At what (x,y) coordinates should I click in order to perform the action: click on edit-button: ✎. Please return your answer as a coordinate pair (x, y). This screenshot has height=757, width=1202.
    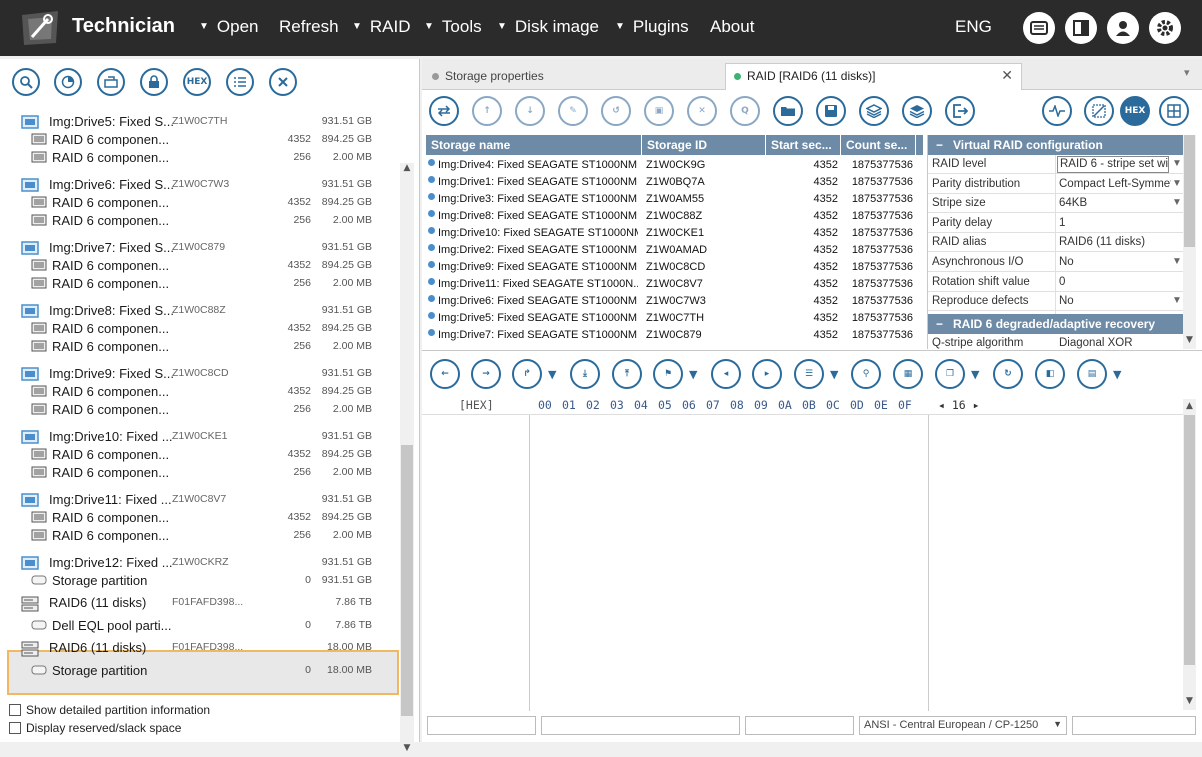
    Looking at the image, I should click on (573, 111).